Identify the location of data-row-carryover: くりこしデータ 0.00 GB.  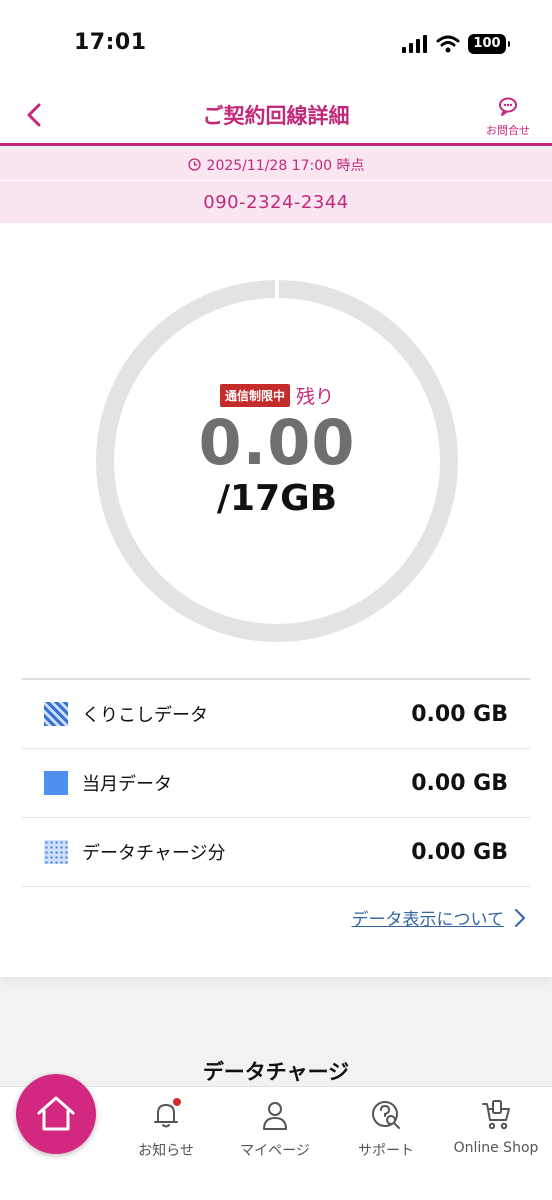
(276, 714).